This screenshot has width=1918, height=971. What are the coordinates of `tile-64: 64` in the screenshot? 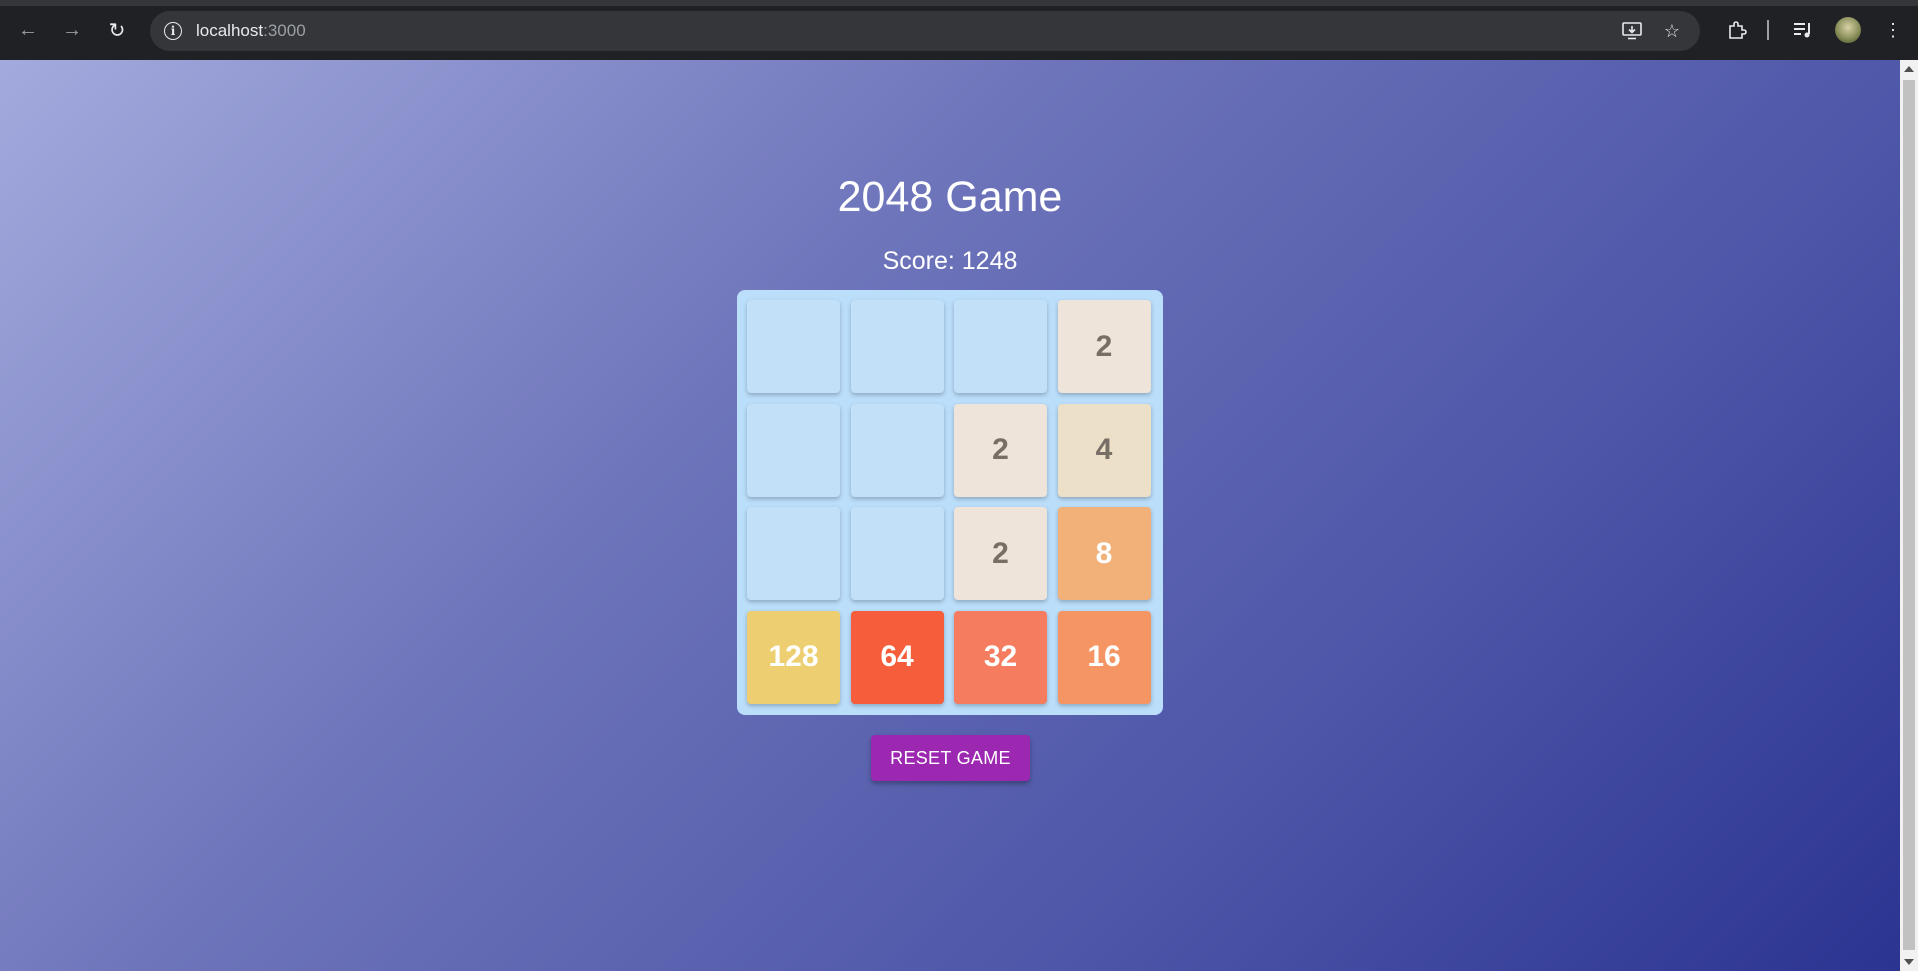 It's located at (897, 657).